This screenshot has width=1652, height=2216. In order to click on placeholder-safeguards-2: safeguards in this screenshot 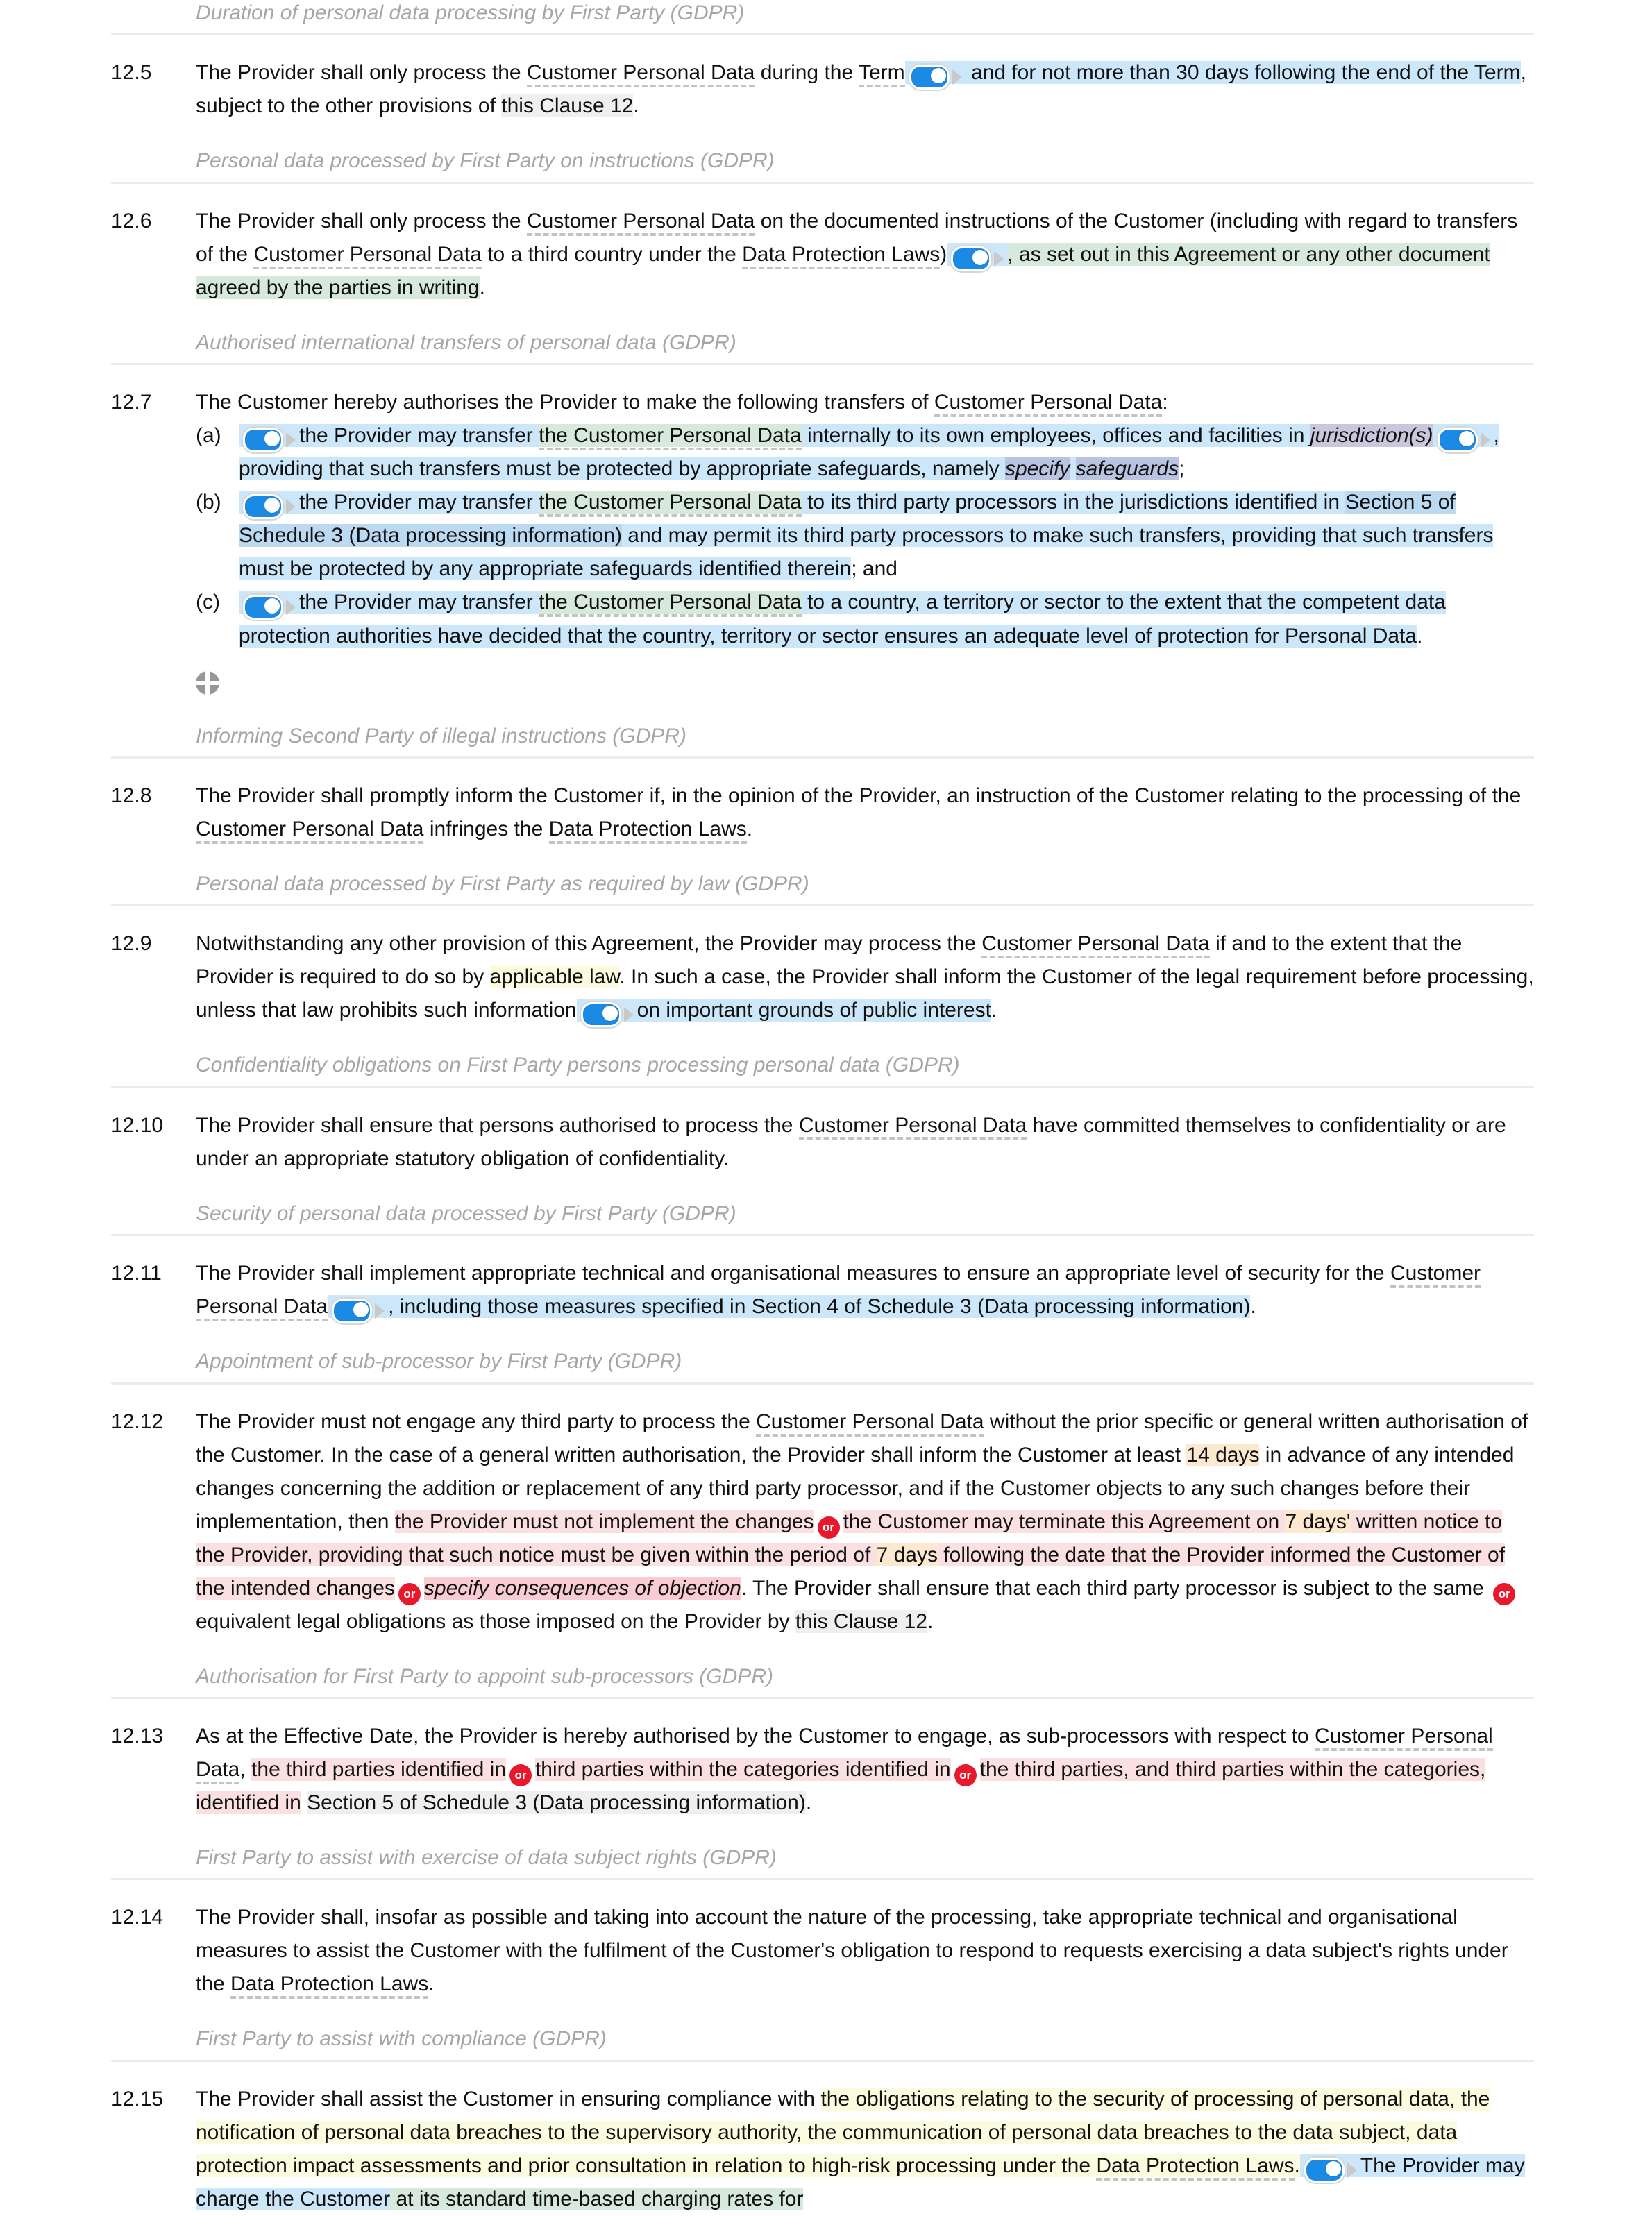, I will do `click(1127, 469)`.